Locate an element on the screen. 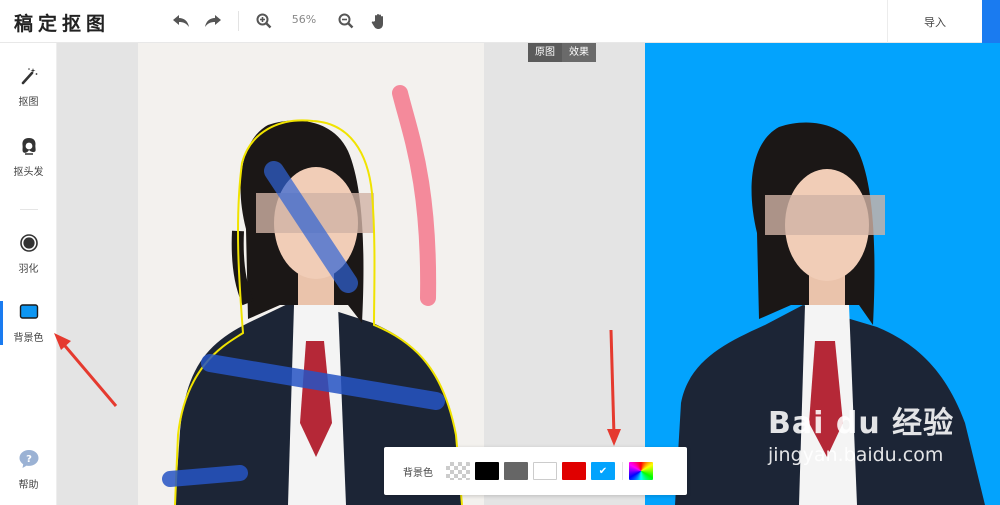 The width and height of the screenshot is (1000, 505). header-accent is located at coordinates (991, 21).